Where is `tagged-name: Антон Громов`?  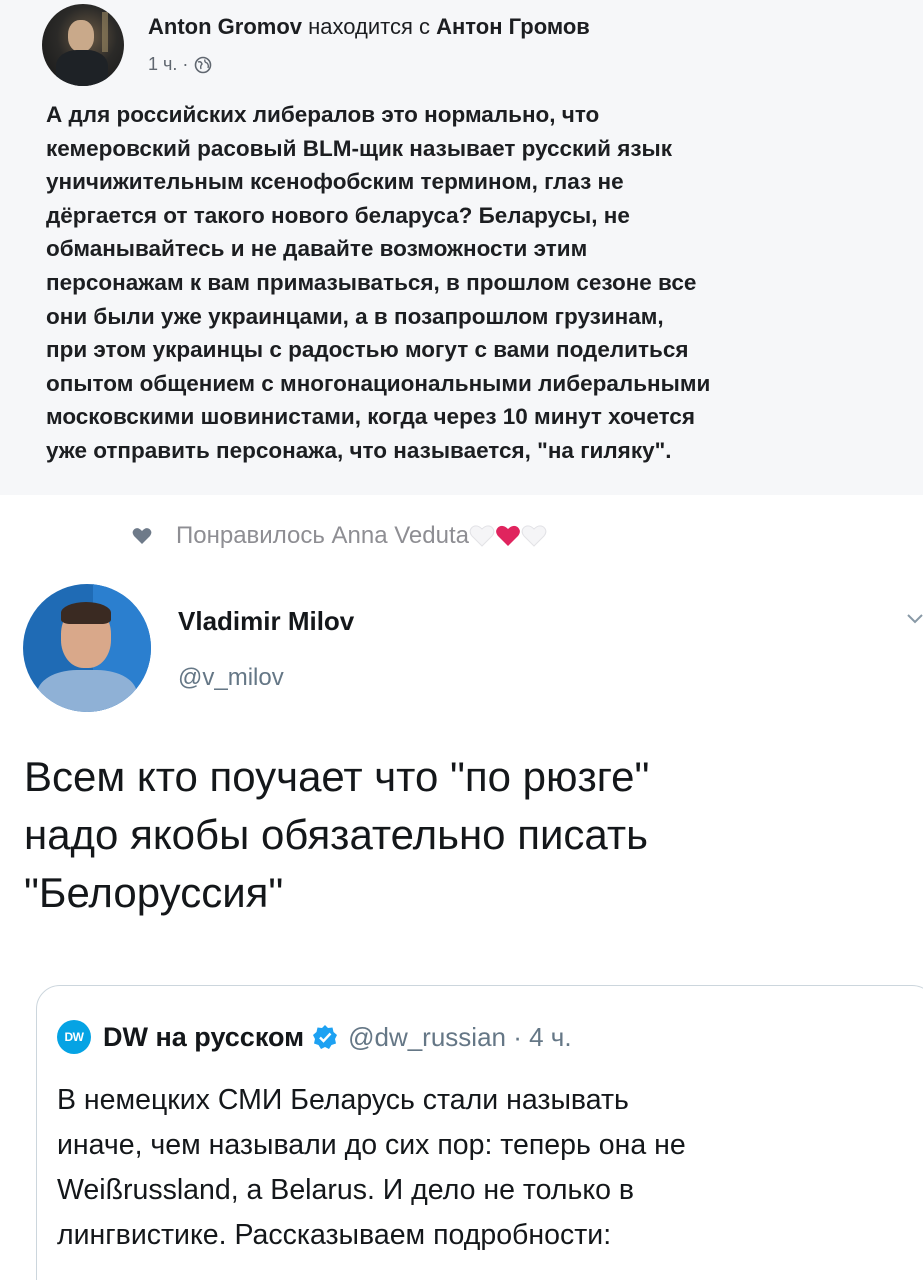 tagged-name: Антон Громов is located at coordinates (513, 26).